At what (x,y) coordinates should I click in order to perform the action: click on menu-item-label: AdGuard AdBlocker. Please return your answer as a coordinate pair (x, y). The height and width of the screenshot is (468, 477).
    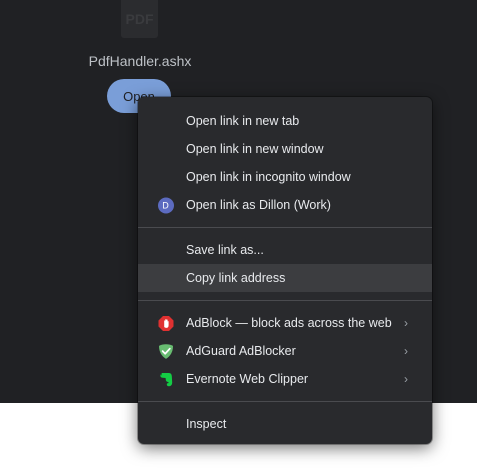
    Looking at the image, I should click on (241, 351).